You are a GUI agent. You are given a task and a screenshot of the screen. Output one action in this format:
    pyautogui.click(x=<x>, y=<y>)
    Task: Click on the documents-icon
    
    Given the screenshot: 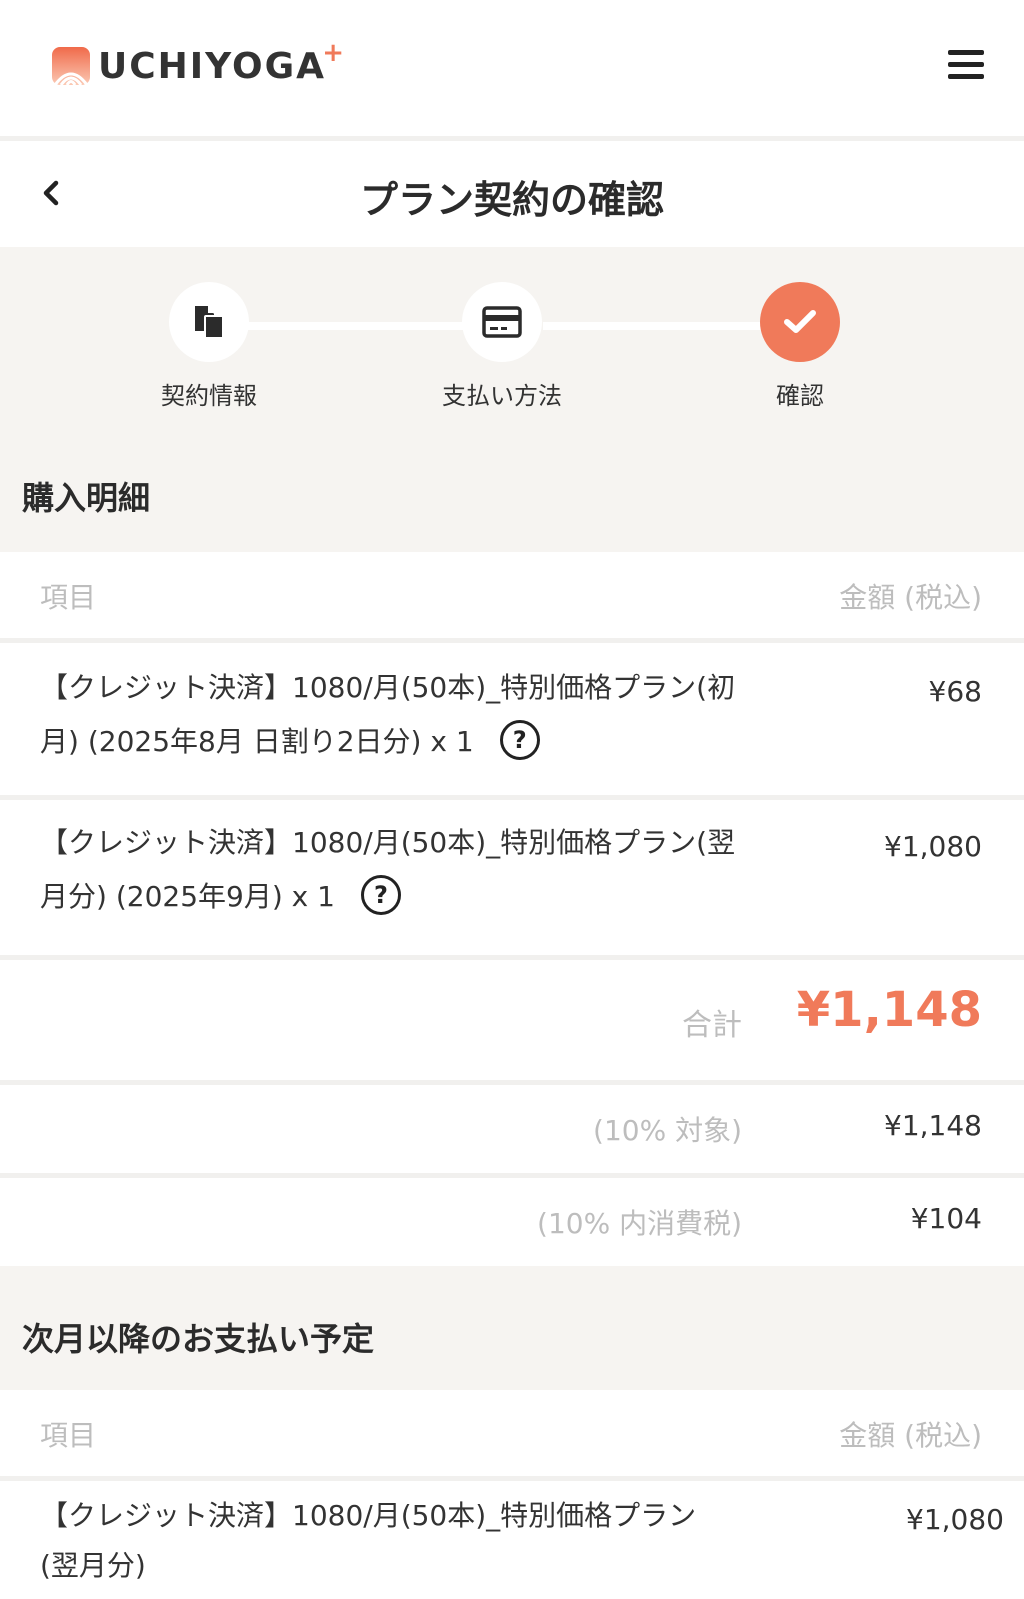 What is the action you would take?
    pyautogui.click(x=209, y=322)
    